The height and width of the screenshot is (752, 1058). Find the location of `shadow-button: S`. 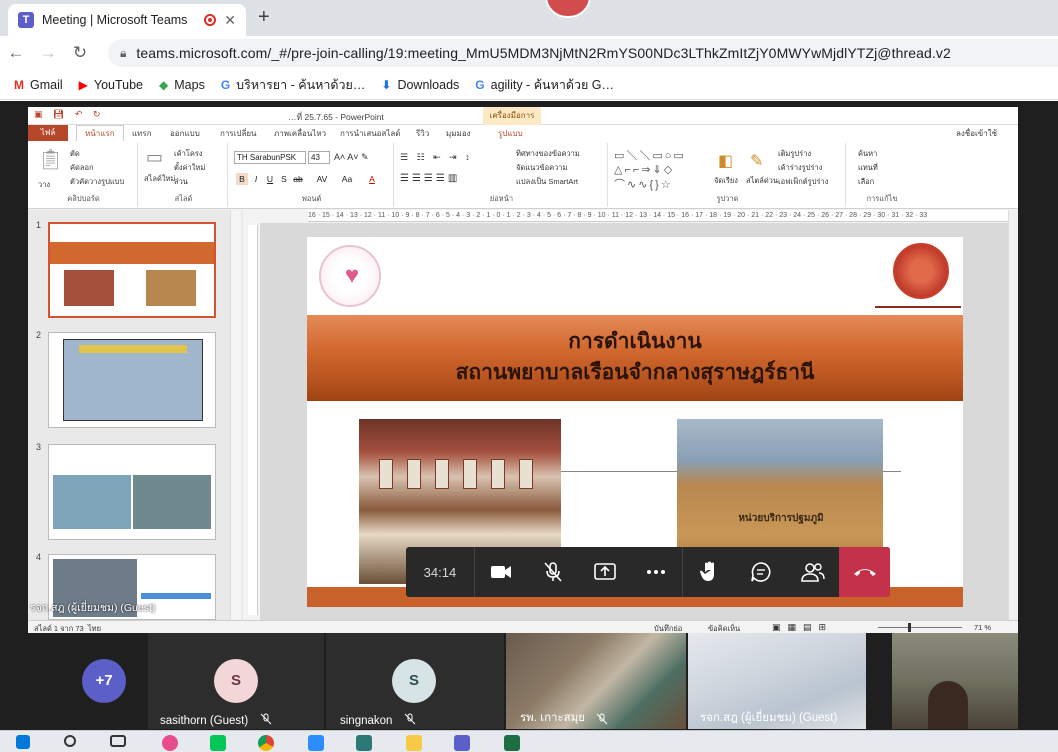

shadow-button: S is located at coordinates (284, 179).